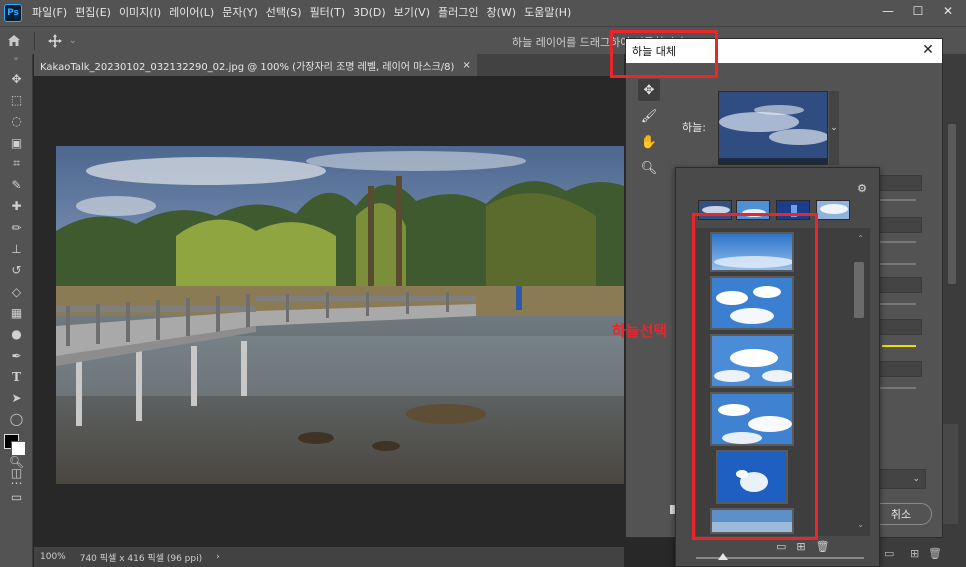  I want to click on scroll-down-icon: ⌄, so click(860, 524).